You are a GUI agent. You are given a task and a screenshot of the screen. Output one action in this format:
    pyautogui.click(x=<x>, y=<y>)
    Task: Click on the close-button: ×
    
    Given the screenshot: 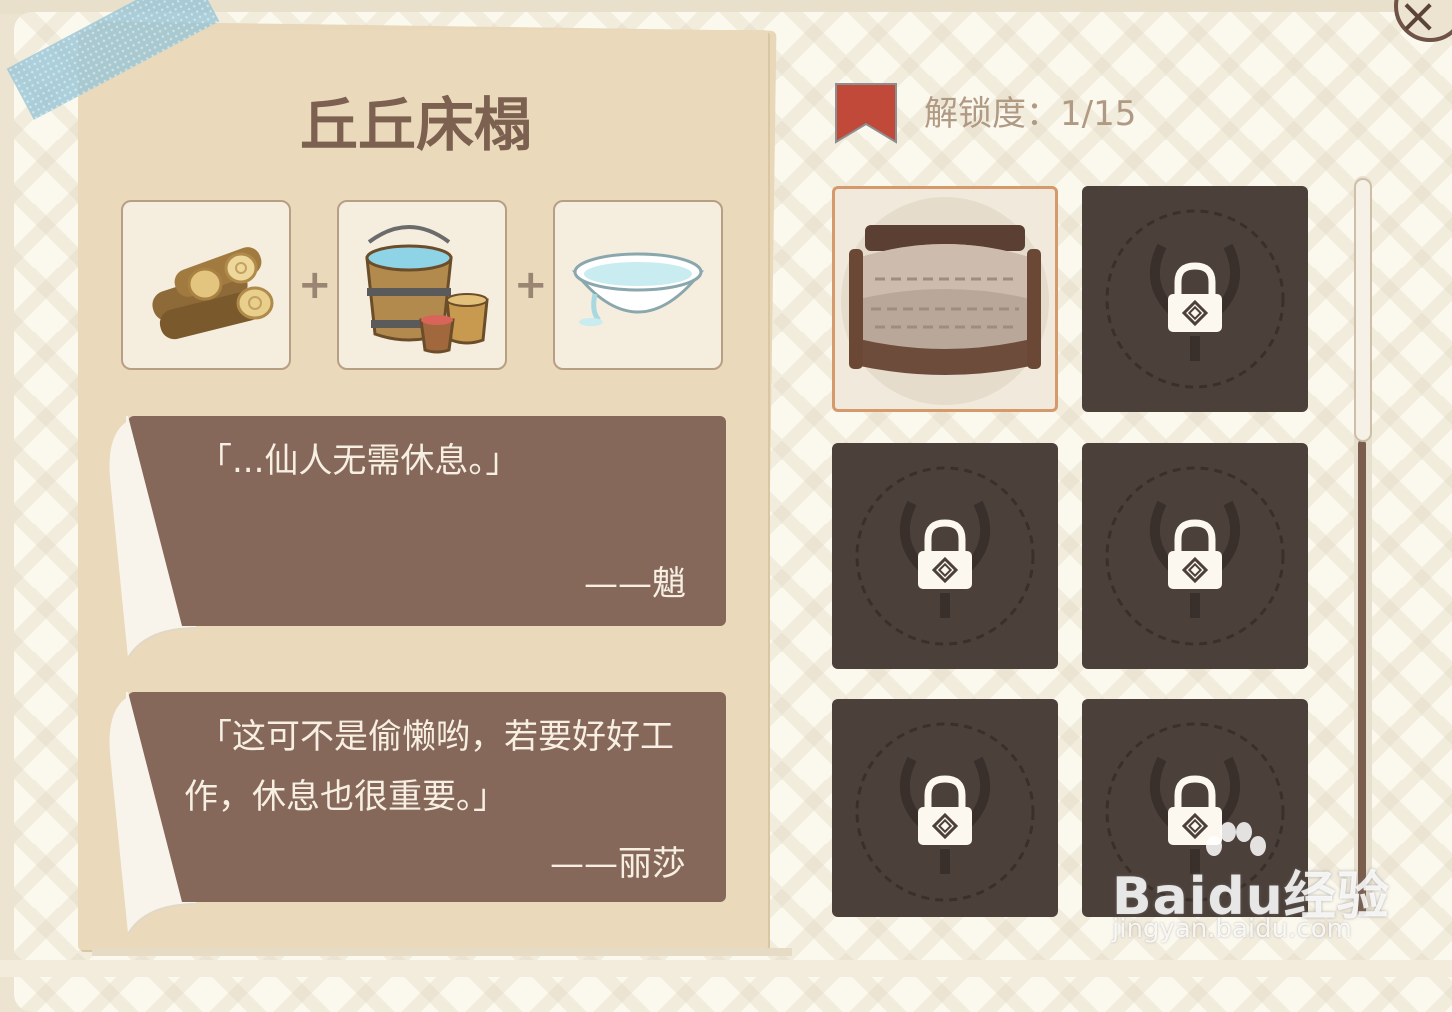 What is the action you would take?
    pyautogui.click(x=1423, y=22)
    